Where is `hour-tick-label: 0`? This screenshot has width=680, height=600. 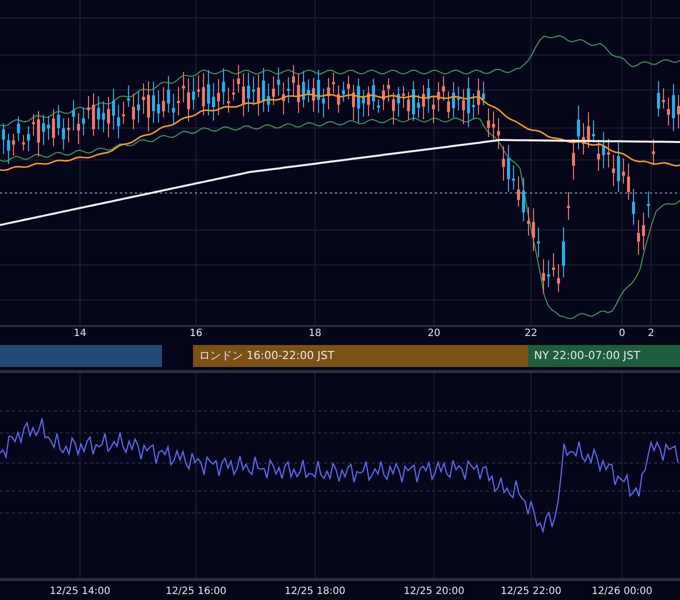 hour-tick-label: 0 is located at coordinates (622, 333).